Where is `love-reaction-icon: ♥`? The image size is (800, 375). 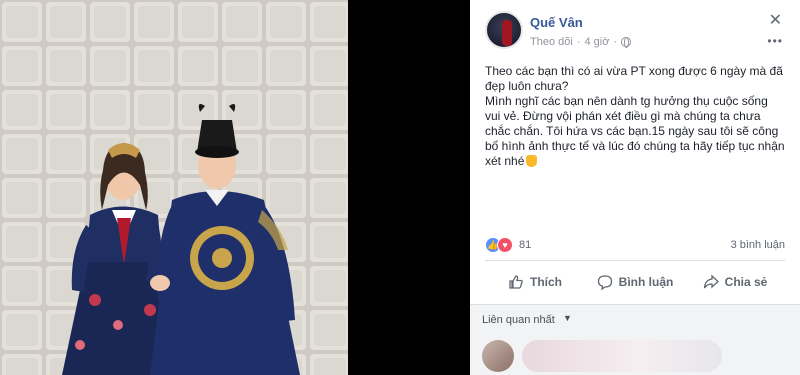 love-reaction-icon: ♥ is located at coordinates (505, 245).